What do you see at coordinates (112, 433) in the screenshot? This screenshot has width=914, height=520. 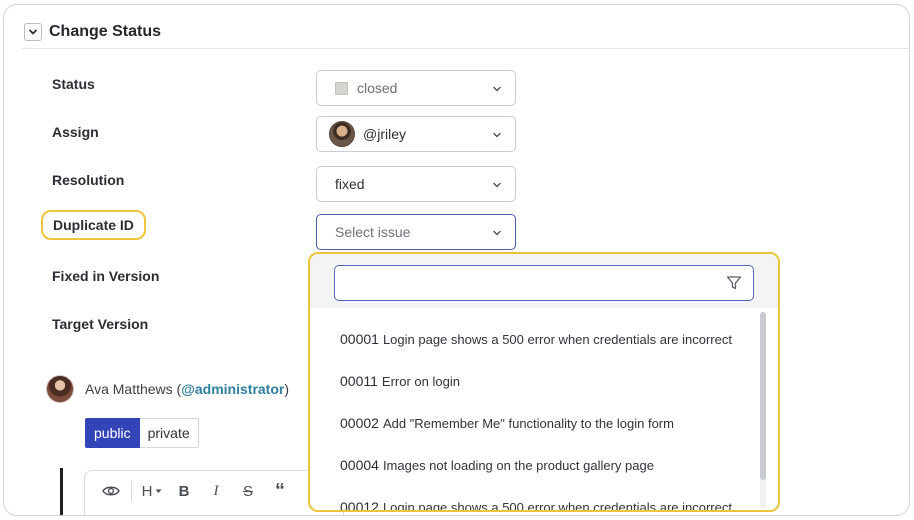 I see `public-button: public` at bounding box center [112, 433].